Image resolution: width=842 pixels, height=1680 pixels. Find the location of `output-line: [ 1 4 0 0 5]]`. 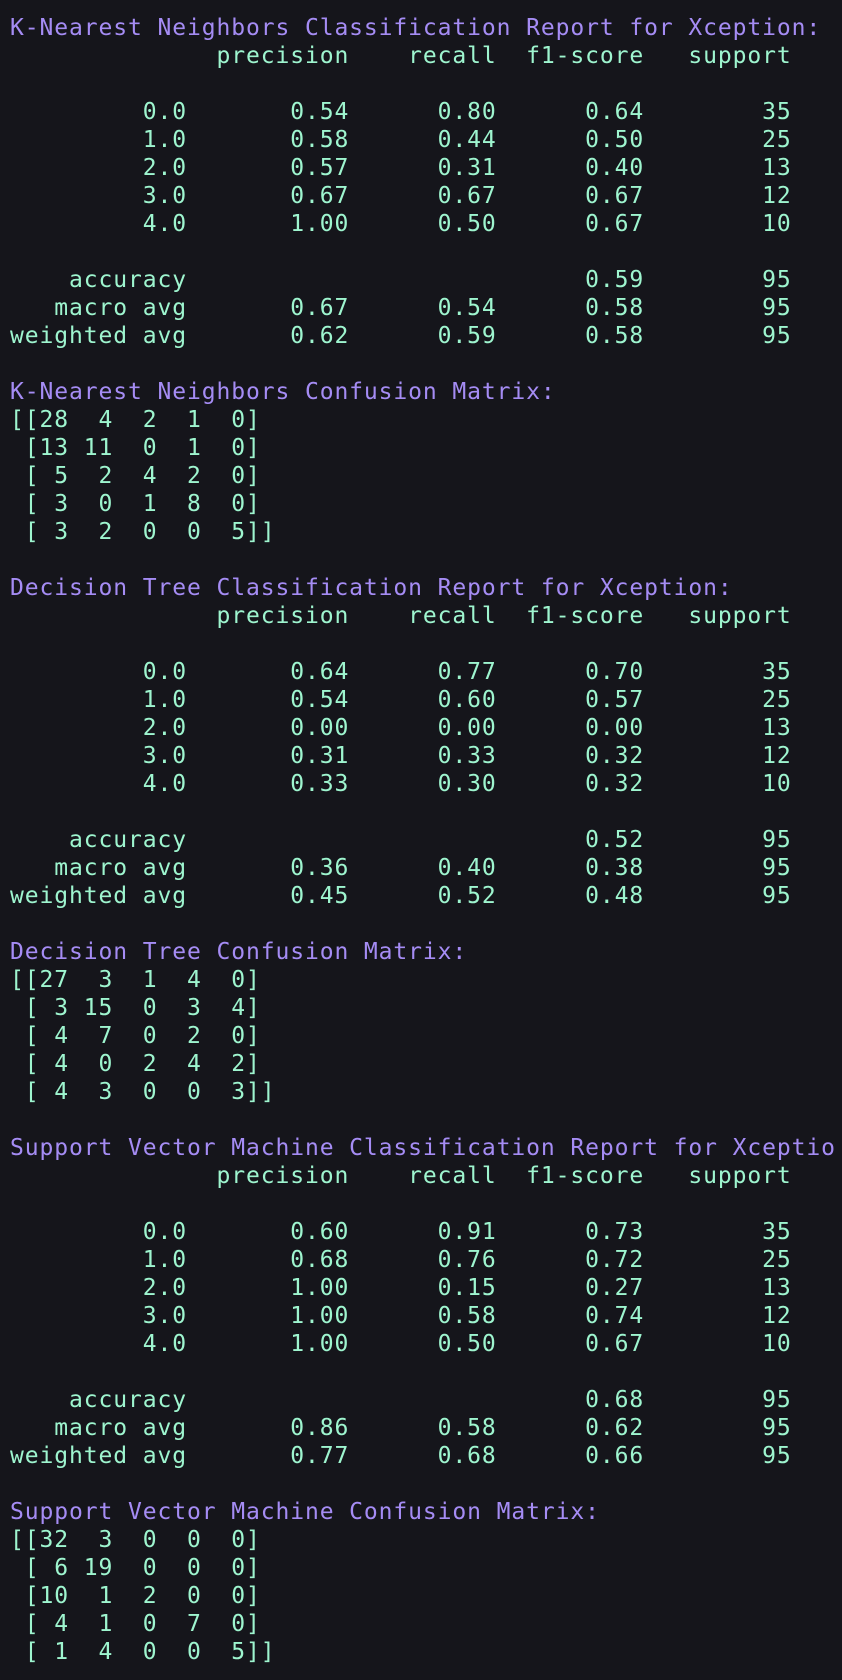

output-line: [ 1 4 0 0 5]] is located at coordinates (143, 1652).